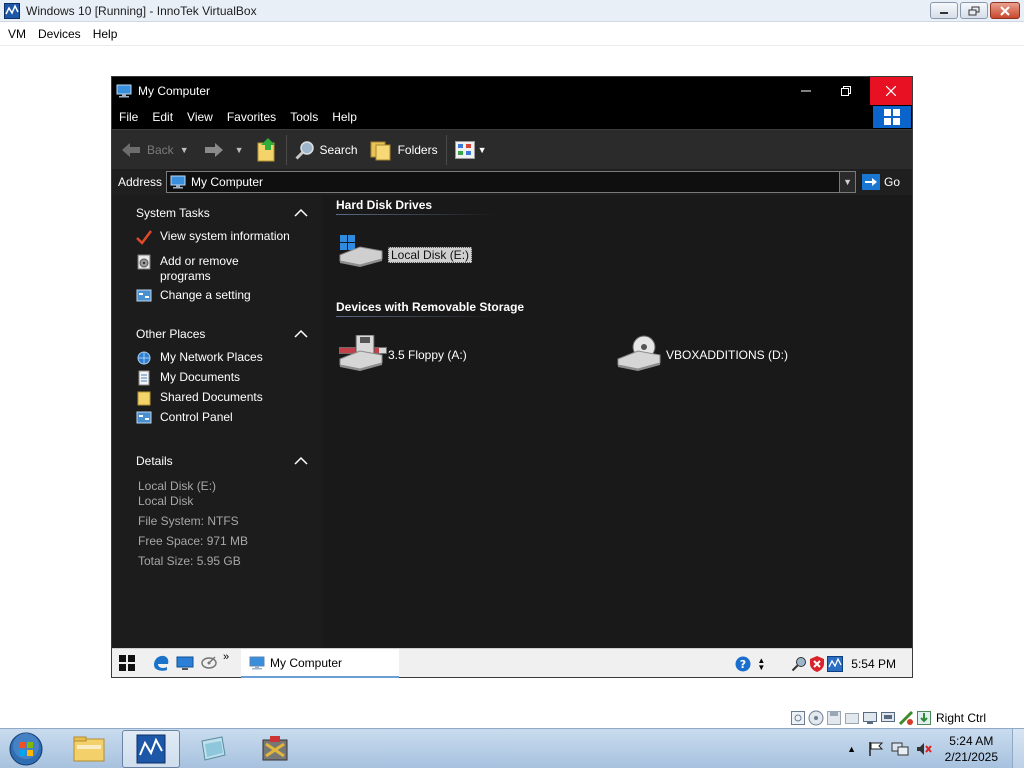 This screenshot has height=768, width=1024. What do you see at coordinates (846, 91) in the screenshot?
I see `guest-restore-button` at bounding box center [846, 91].